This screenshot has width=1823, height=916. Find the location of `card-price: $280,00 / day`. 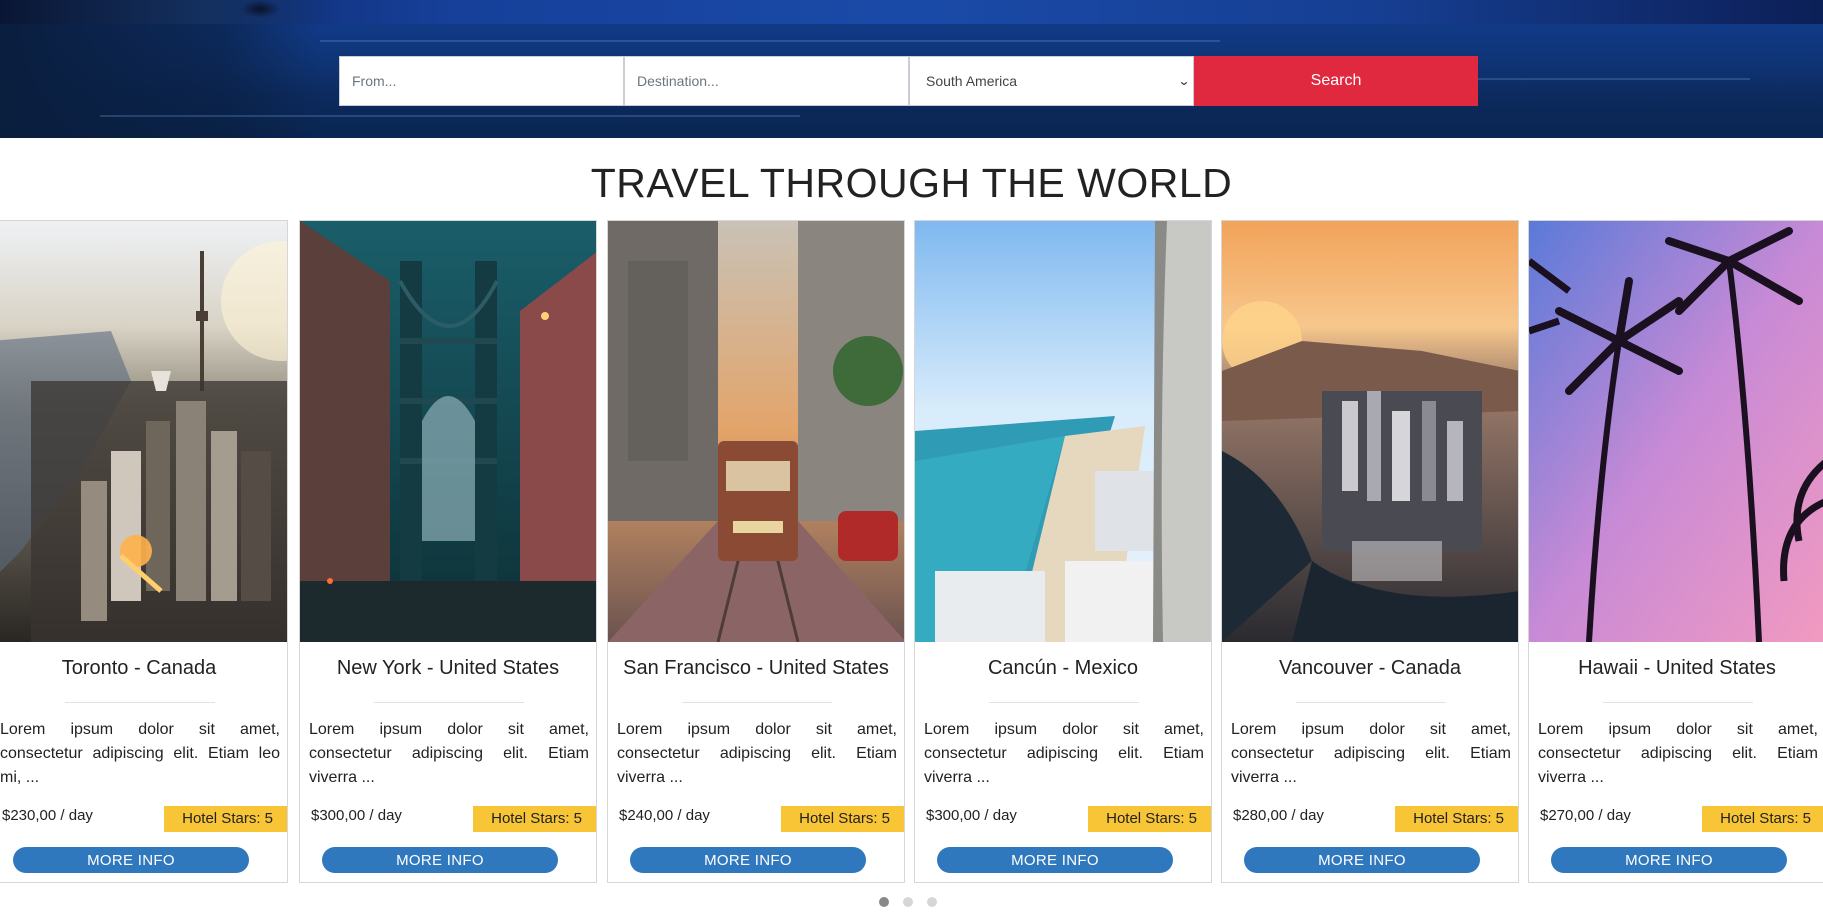

card-price: $280,00 / day is located at coordinates (1278, 815).